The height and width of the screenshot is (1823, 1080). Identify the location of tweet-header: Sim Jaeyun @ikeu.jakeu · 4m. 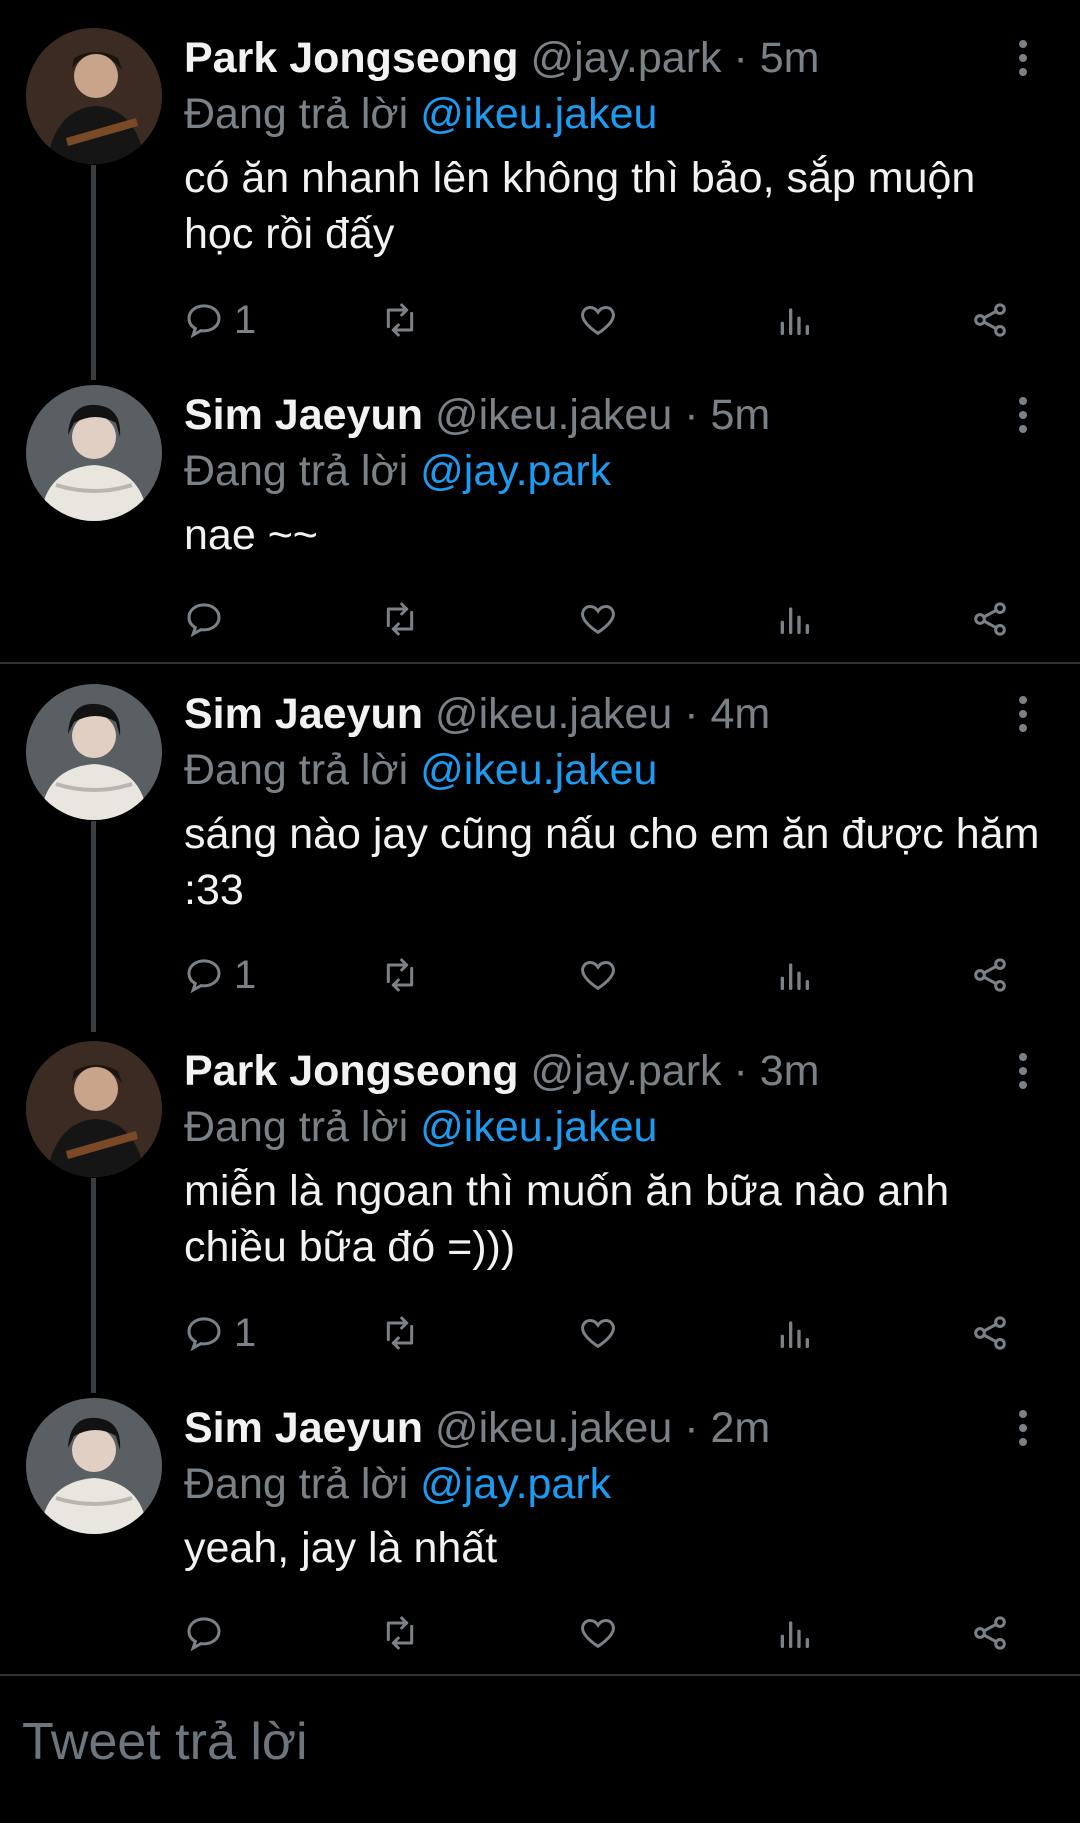
(477, 714).